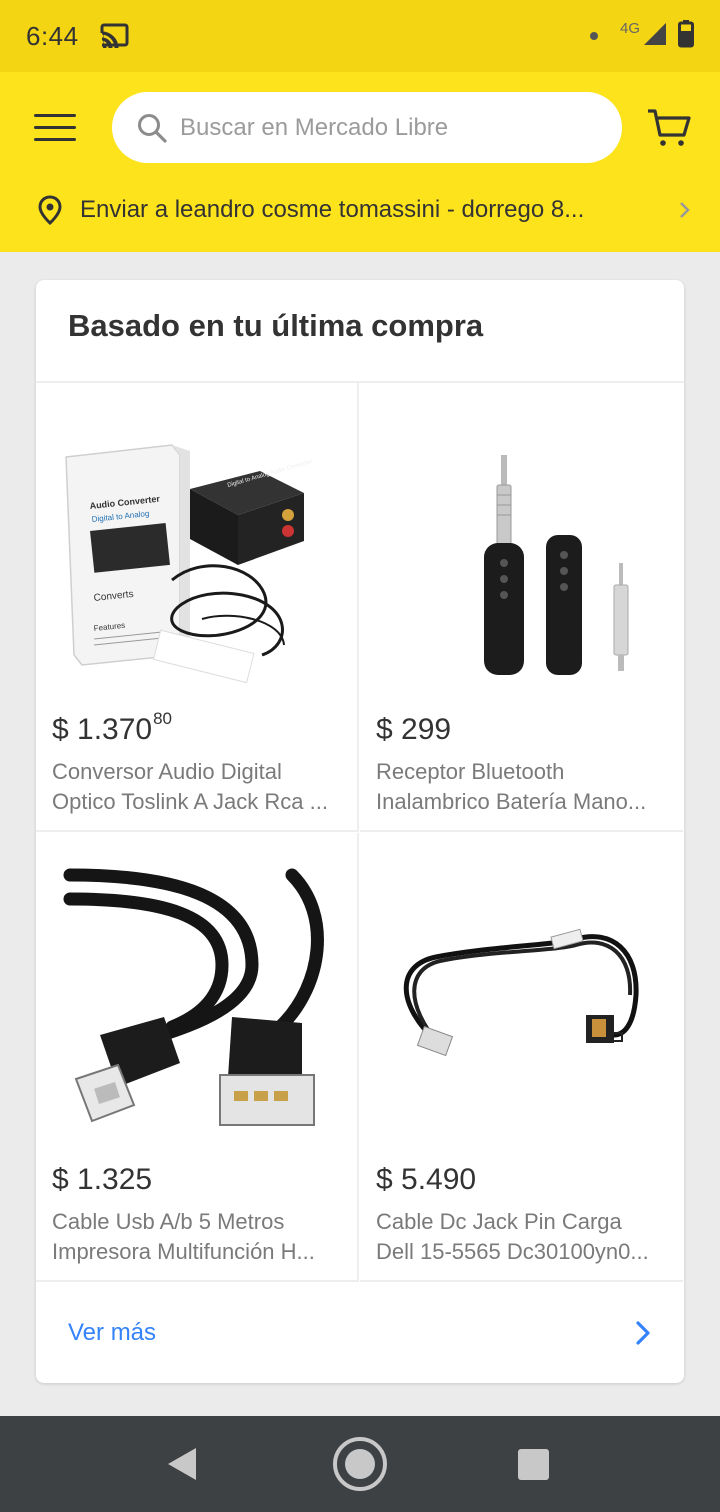  What do you see at coordinates (314, 127) in the screenshot?
I see `search-placeholder: Buscar en Mercado Libre` at bounding box center [314, 127].